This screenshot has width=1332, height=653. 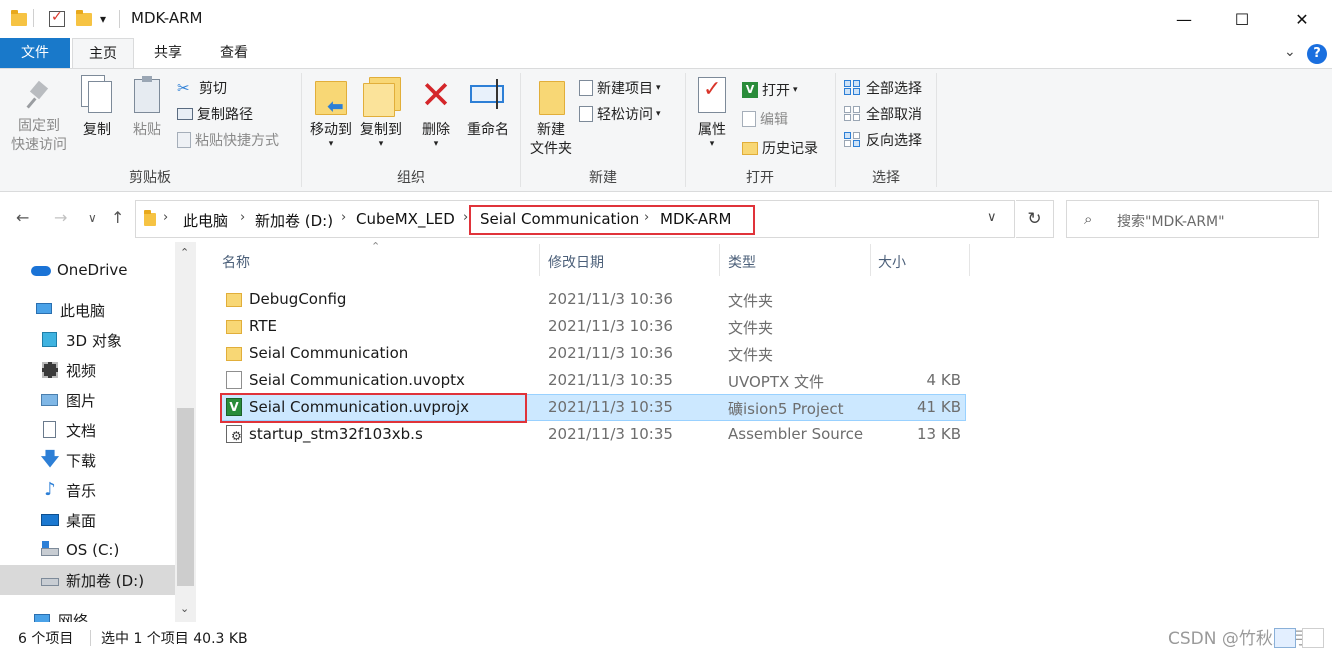 What do you see at coordinates (87, 490) in the screenshot?
I see `nav-item-music: ♪ 音乐` at bounding box center [87, 490].